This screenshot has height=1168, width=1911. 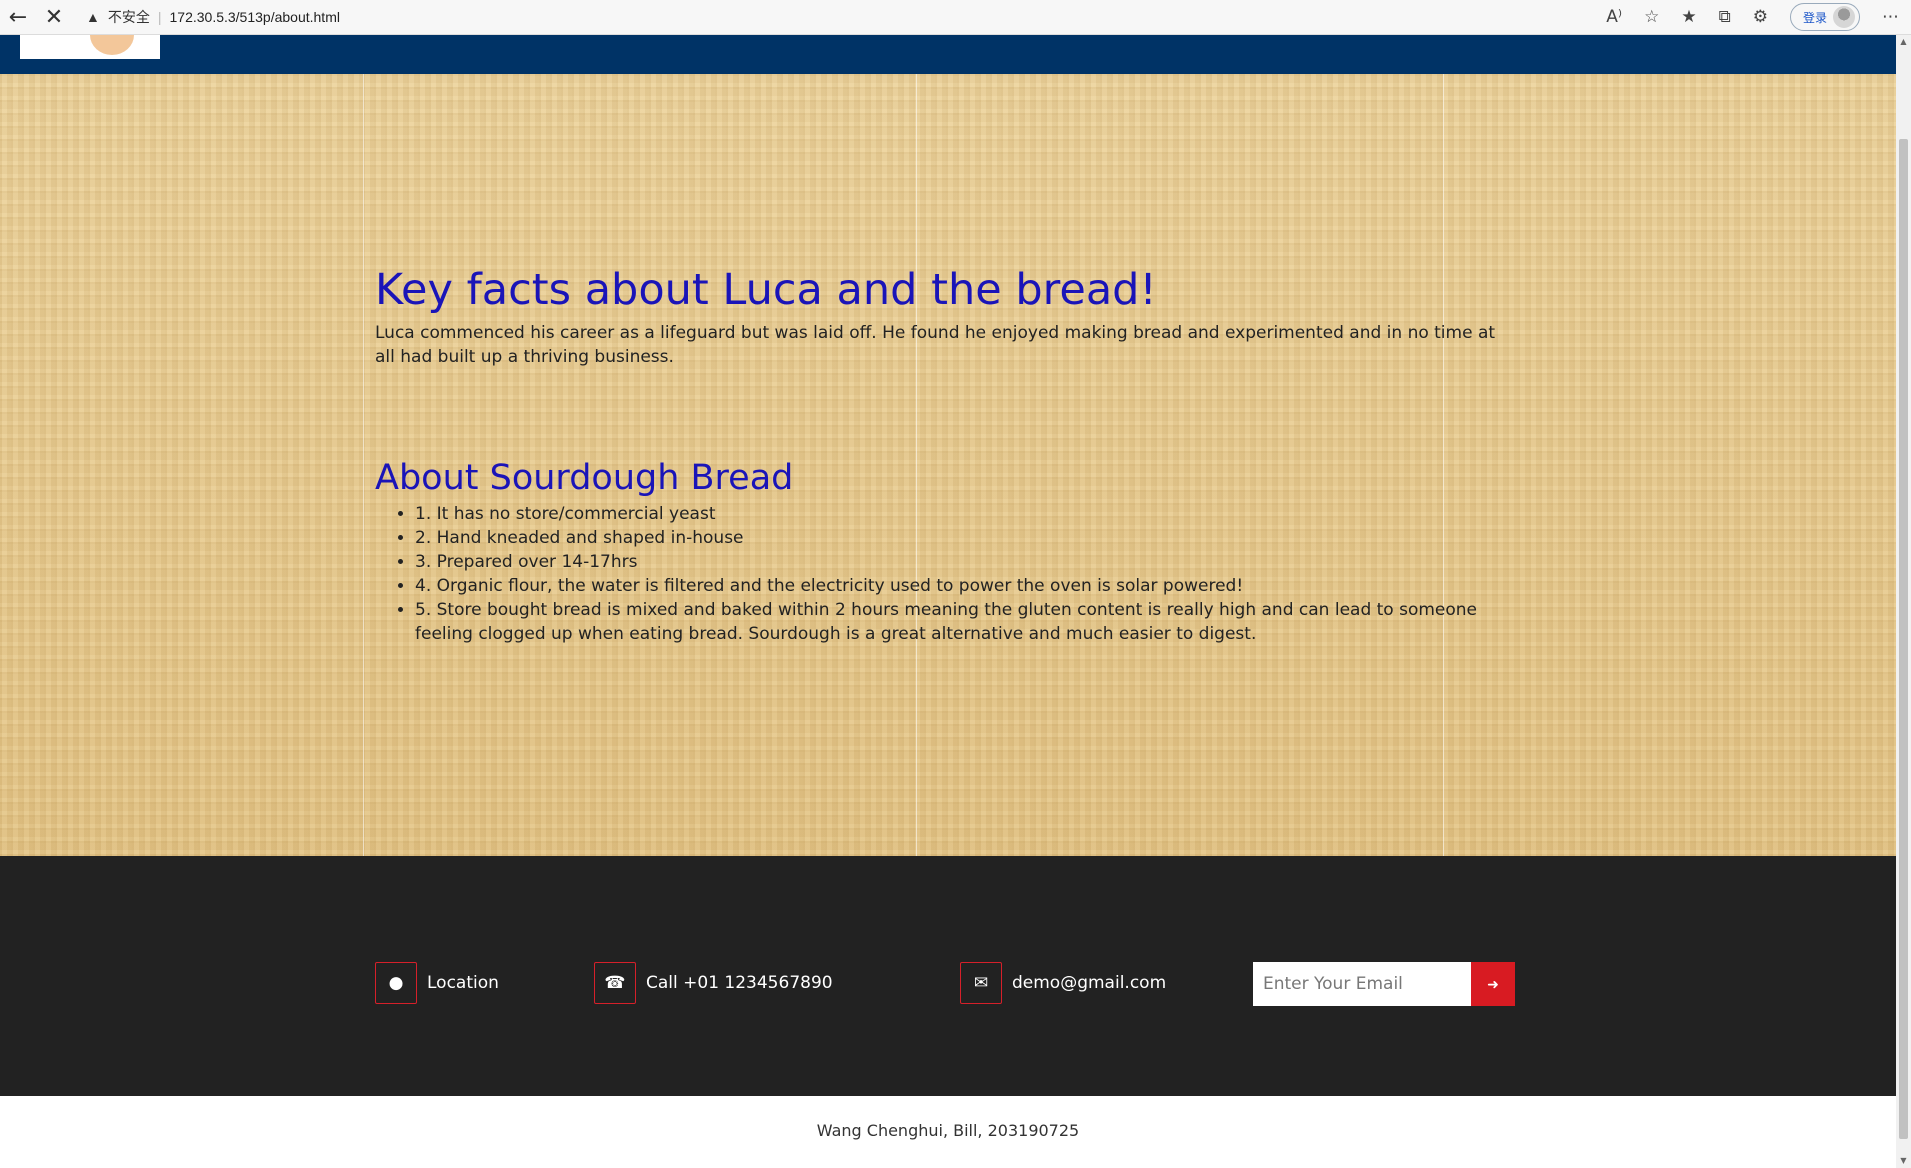 I want to click on list-item: 3. Prepared over 14-17hrs, so click(x=960, y=562).